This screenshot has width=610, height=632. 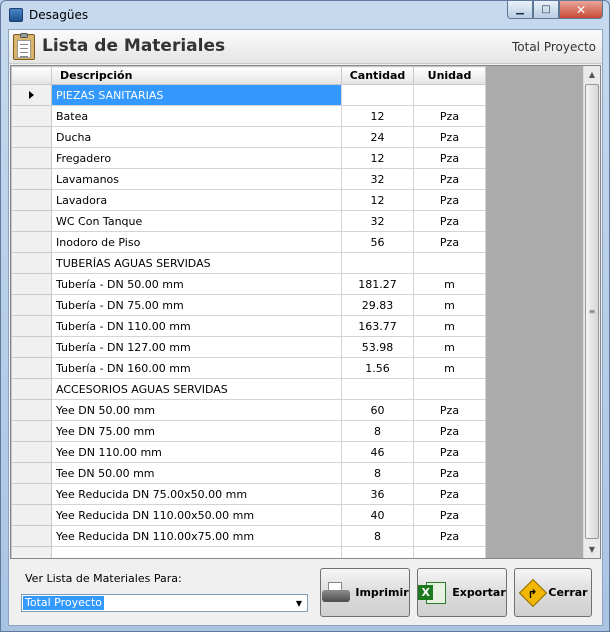 I want to click on scroll-thumb: ≡, so click(x=592, y=311).